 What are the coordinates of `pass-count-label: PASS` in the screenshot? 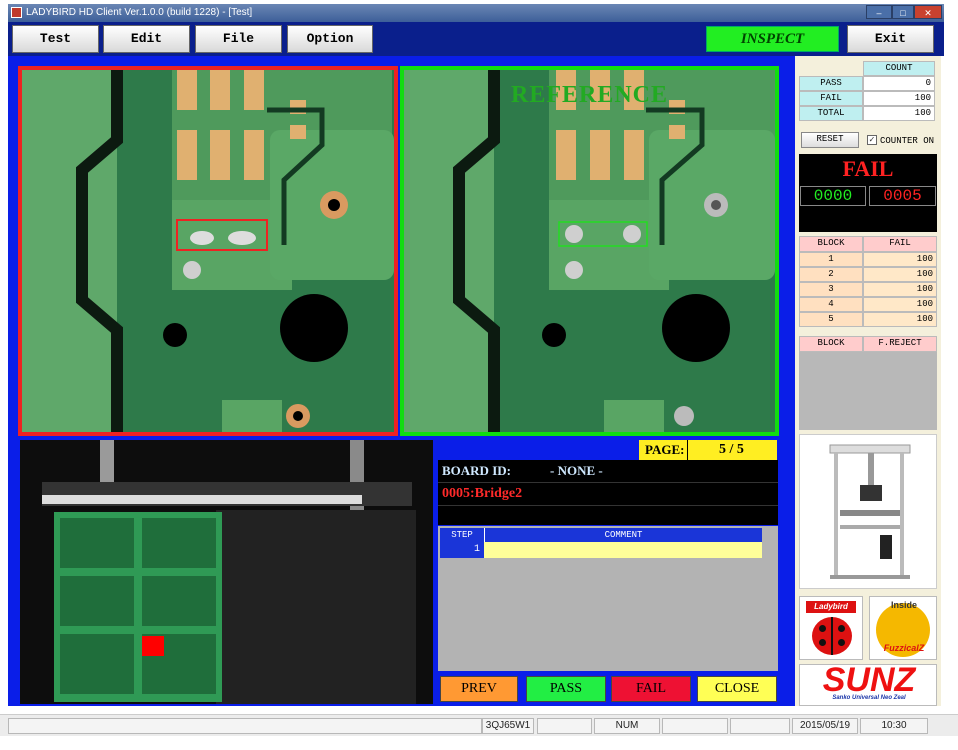 It's located at (831, 83).